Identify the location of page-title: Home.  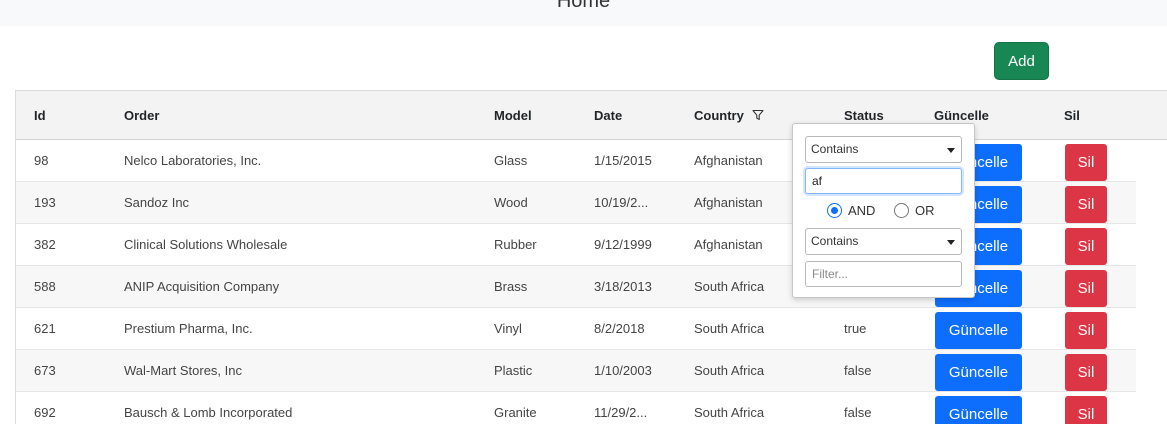
(583, 6).